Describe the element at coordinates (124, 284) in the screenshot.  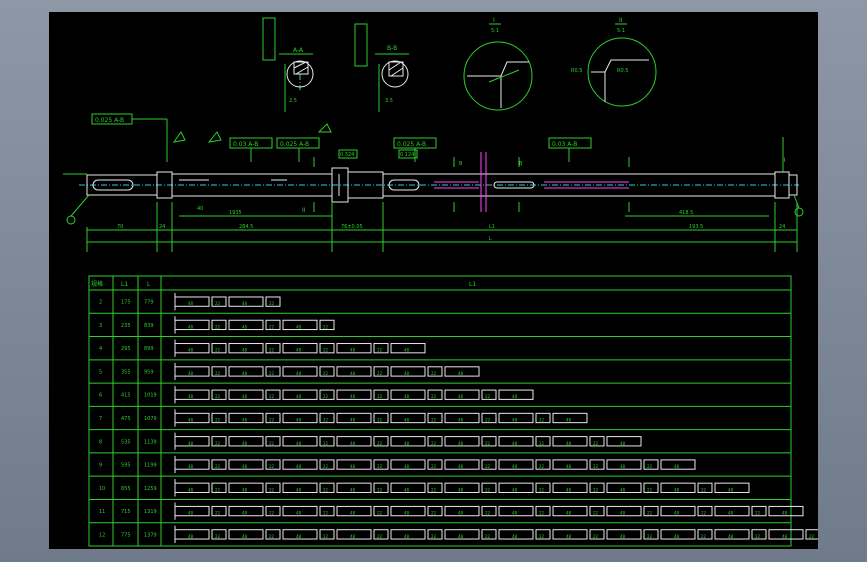
I see `table-header-l1: L1` at that location.